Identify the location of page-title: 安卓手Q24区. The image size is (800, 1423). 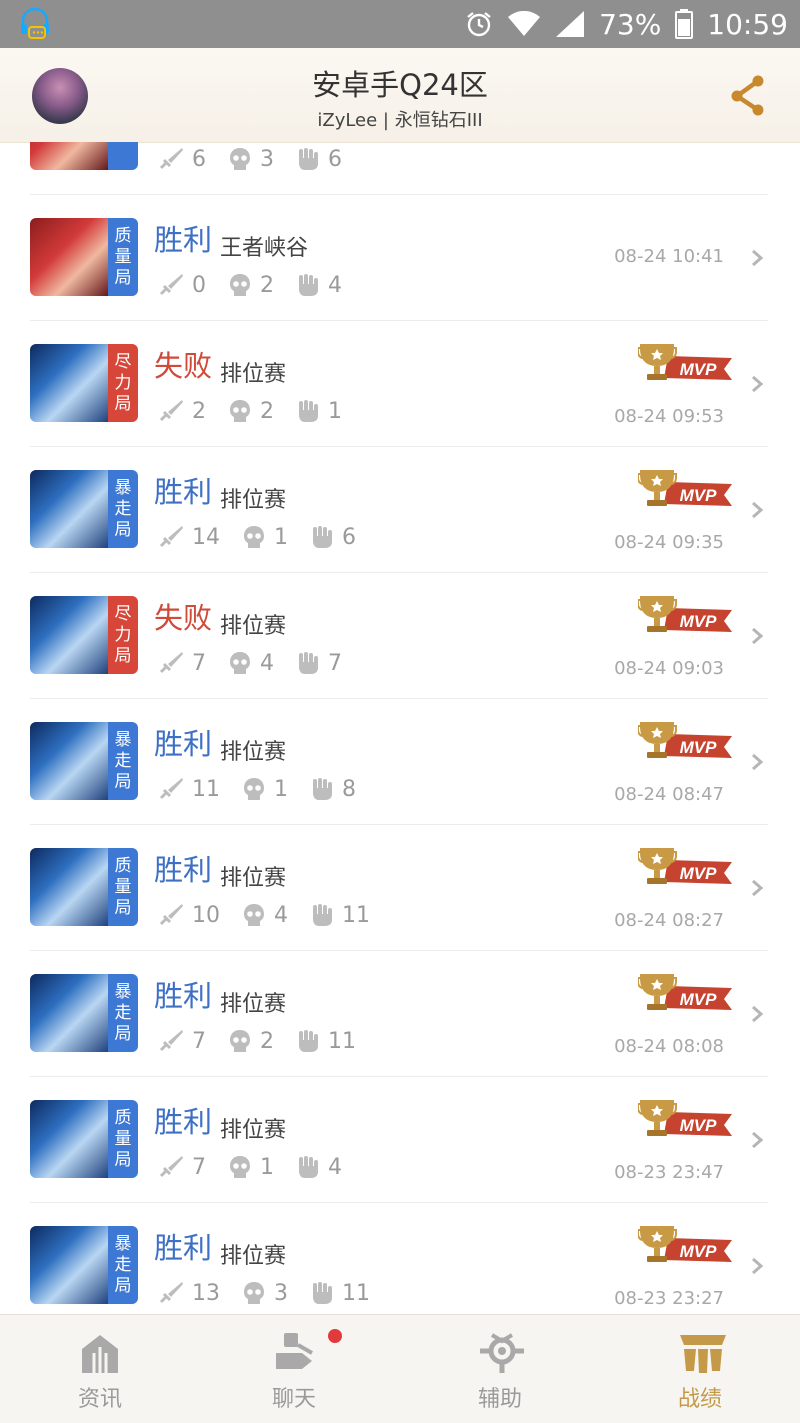
(400, 85).